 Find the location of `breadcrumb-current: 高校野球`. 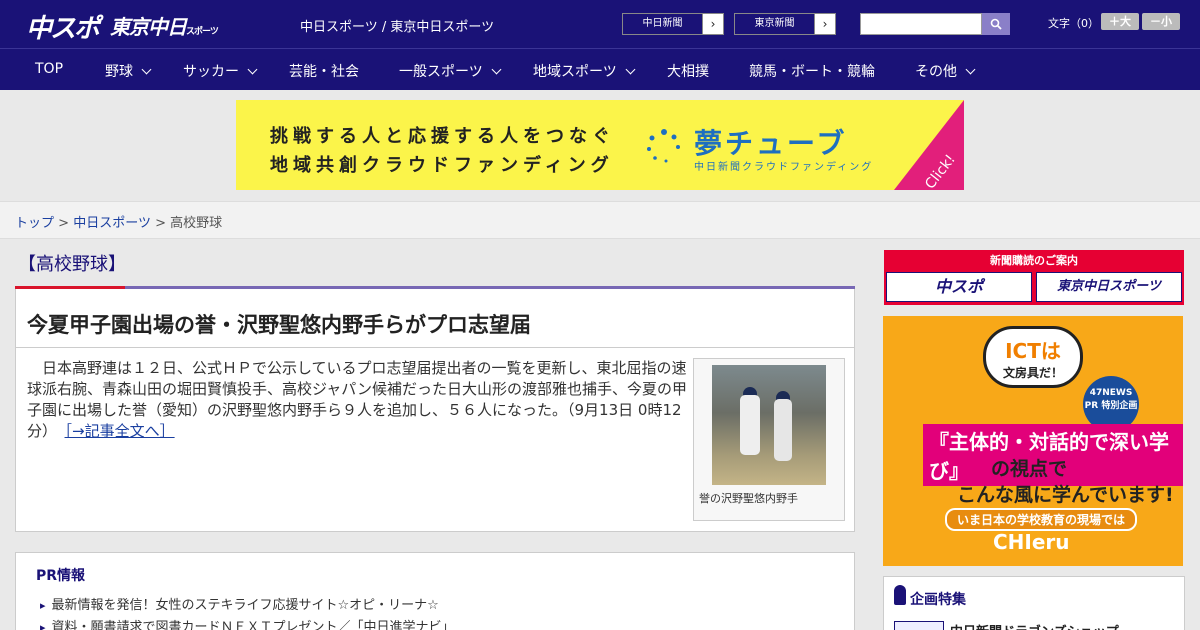

breadcrumb-current: 高校野球 is located at coordinates (196, 223).